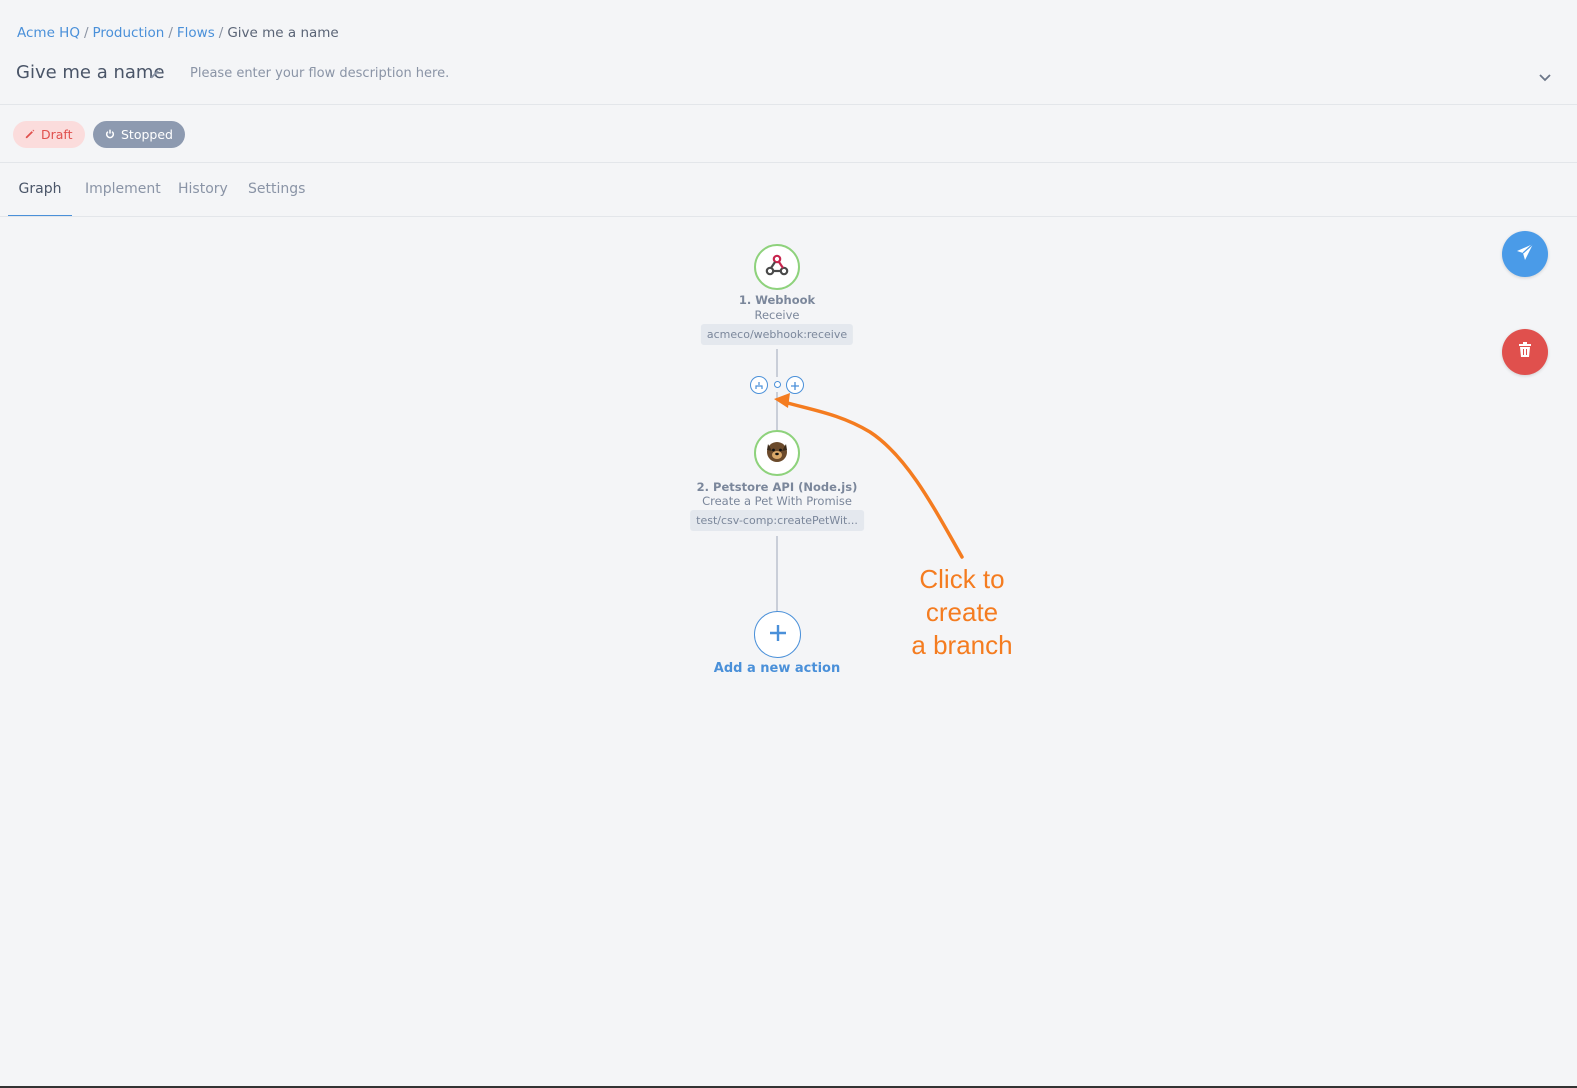 This screenshot has width=1577, height=1088. What do you see at coordinates (196, 33) in the screenshot?
I see `breadcrumb-link-flows: Flows` at bounding box center [196, 33].